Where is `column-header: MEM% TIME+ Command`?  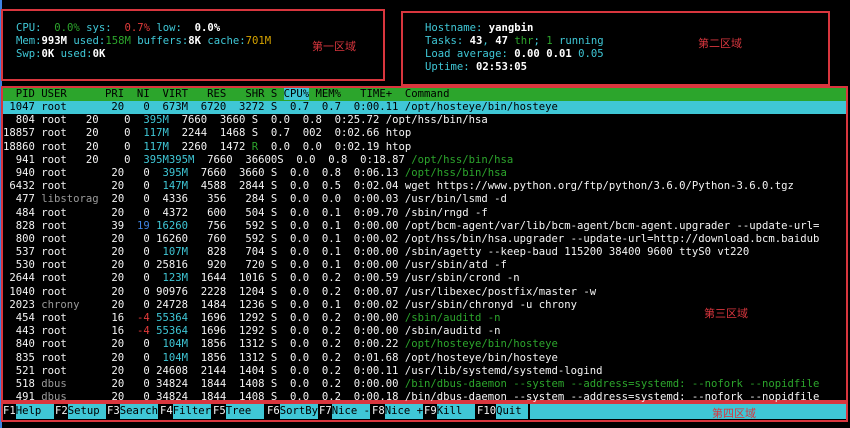
column-header: MEM% TIME+ Command is located at coordinates (379, 94).